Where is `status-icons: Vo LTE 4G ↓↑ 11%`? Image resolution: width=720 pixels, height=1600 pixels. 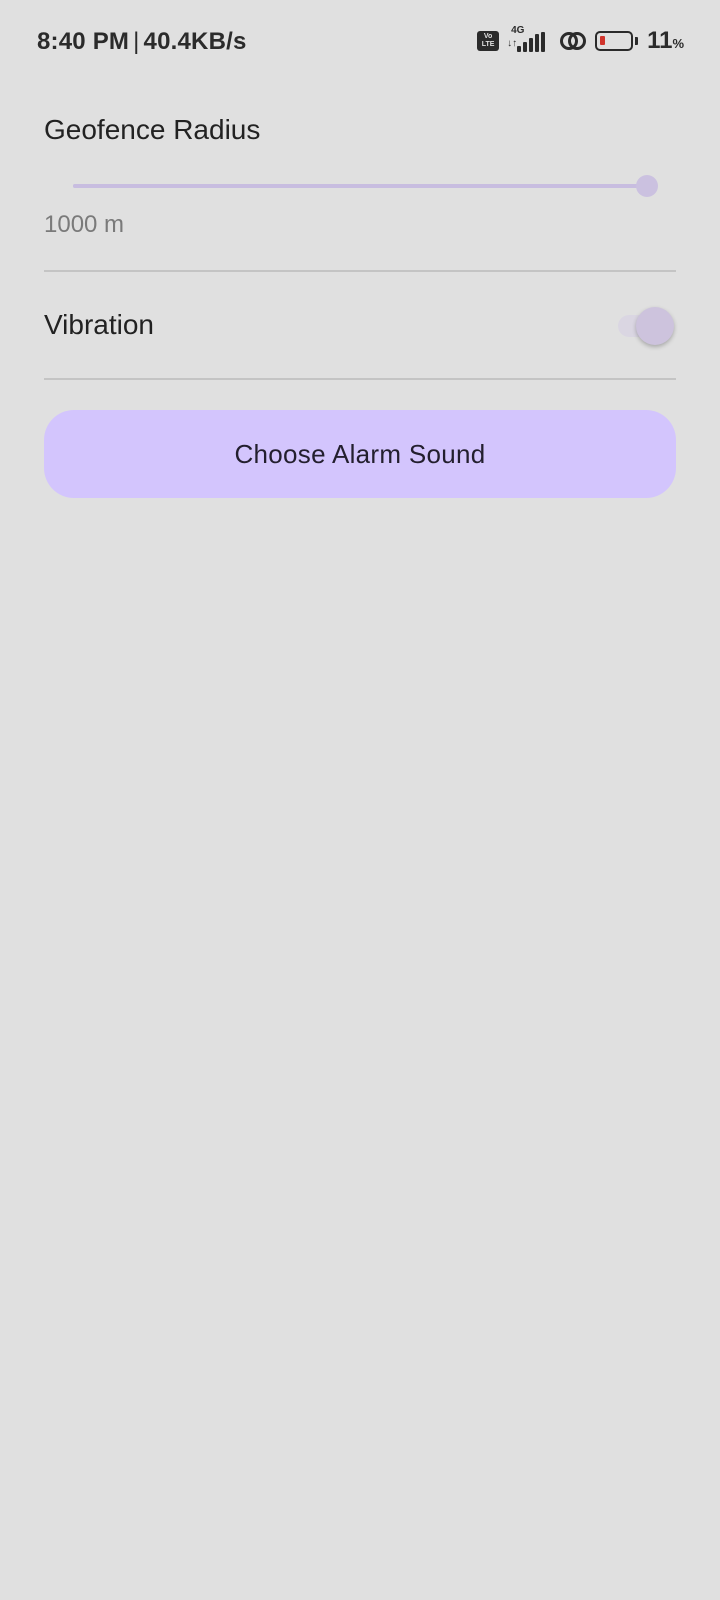
status-icons: Vo LTE 4G ↓↑ 11% is located at coordinates (580, 40).